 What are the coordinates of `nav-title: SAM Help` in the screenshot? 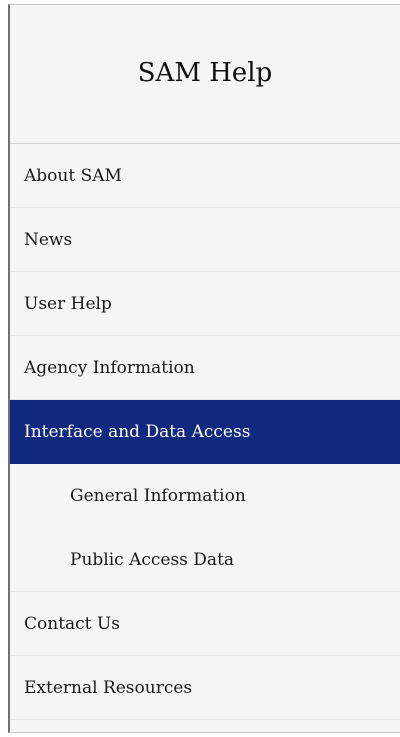 It's located at (205, 73).